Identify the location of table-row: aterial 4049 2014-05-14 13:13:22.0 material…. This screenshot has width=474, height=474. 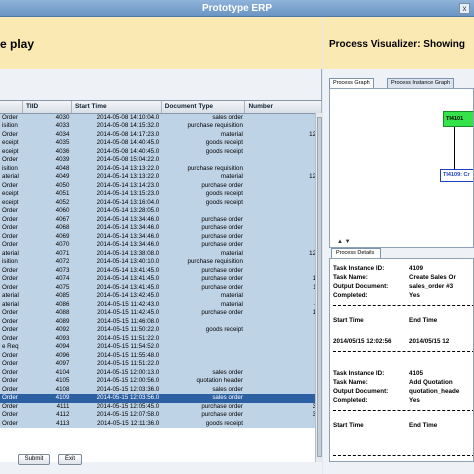
(161, 177).